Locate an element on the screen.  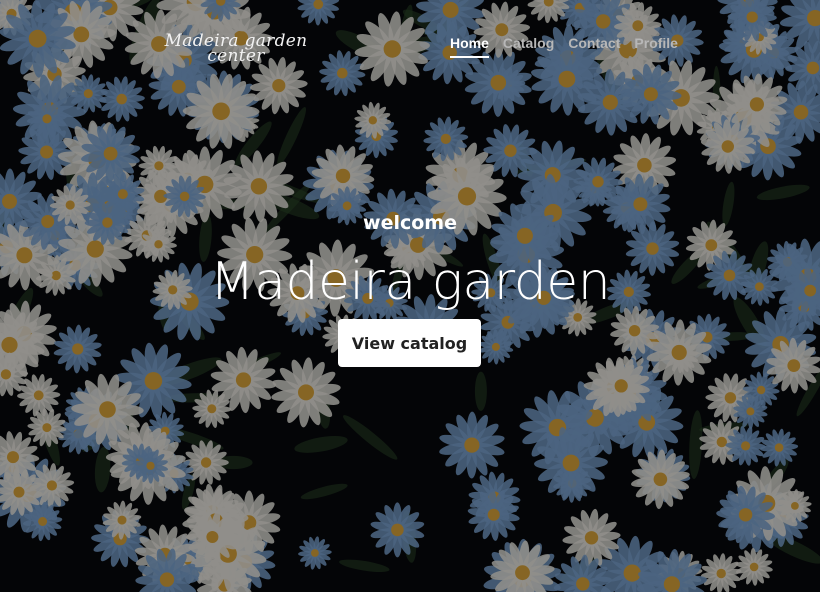
hero-title: Madeira garden is located at coordinates (410, 282).